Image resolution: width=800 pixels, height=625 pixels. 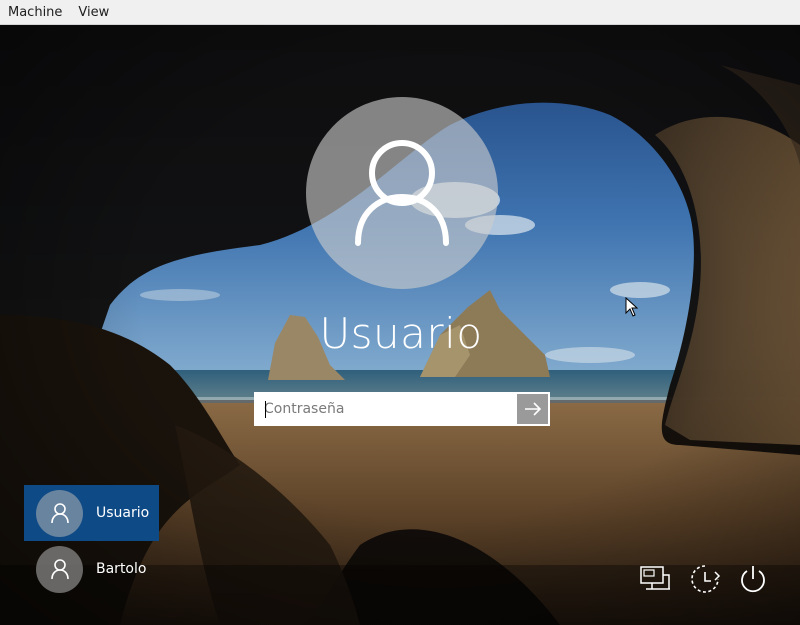 I want to click on user-avatar-large, so click(x=402, y=193).